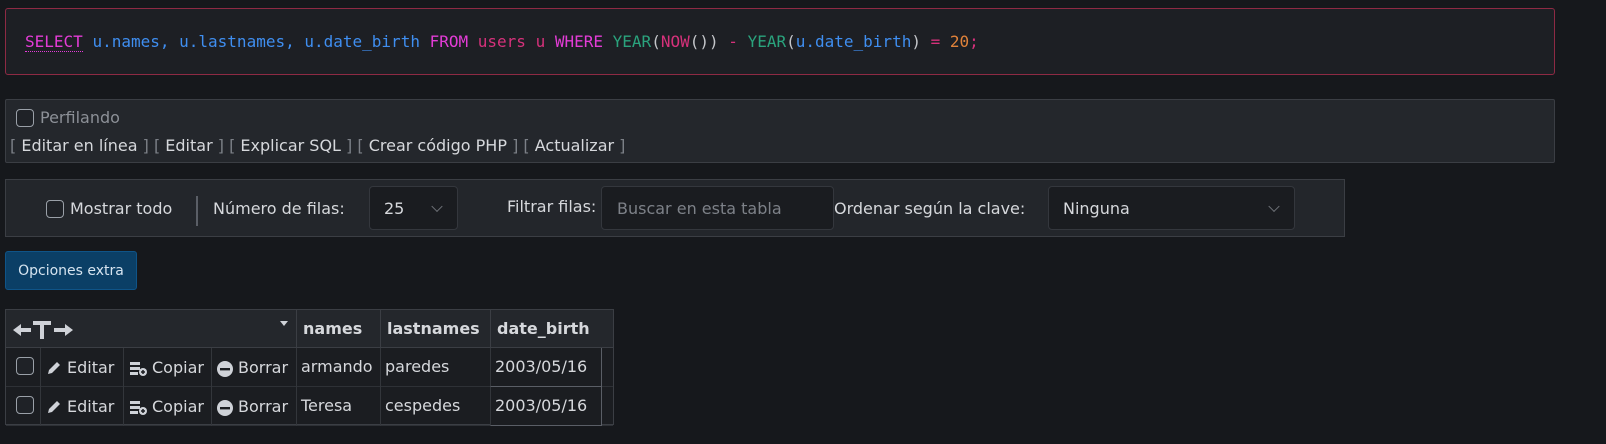  What do you see at coordinates (959, 41) in the screenshot?
I see `sql-number: 20` at bounding box center [959, 41].